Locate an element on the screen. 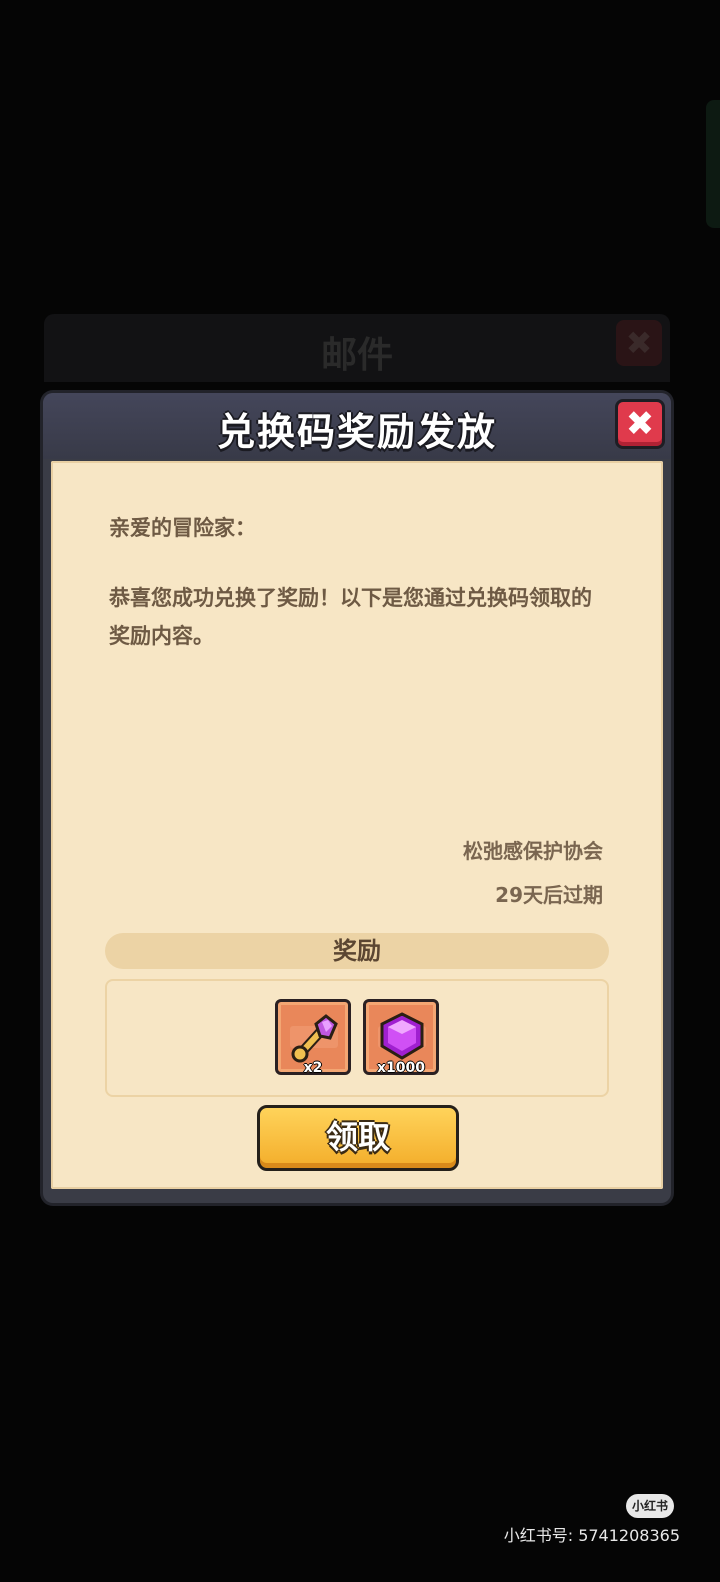 Image resolution: width=720 pixels, height=1582 pixels. reward-items: x2 x1000 is located at coordinates (357, 1037).